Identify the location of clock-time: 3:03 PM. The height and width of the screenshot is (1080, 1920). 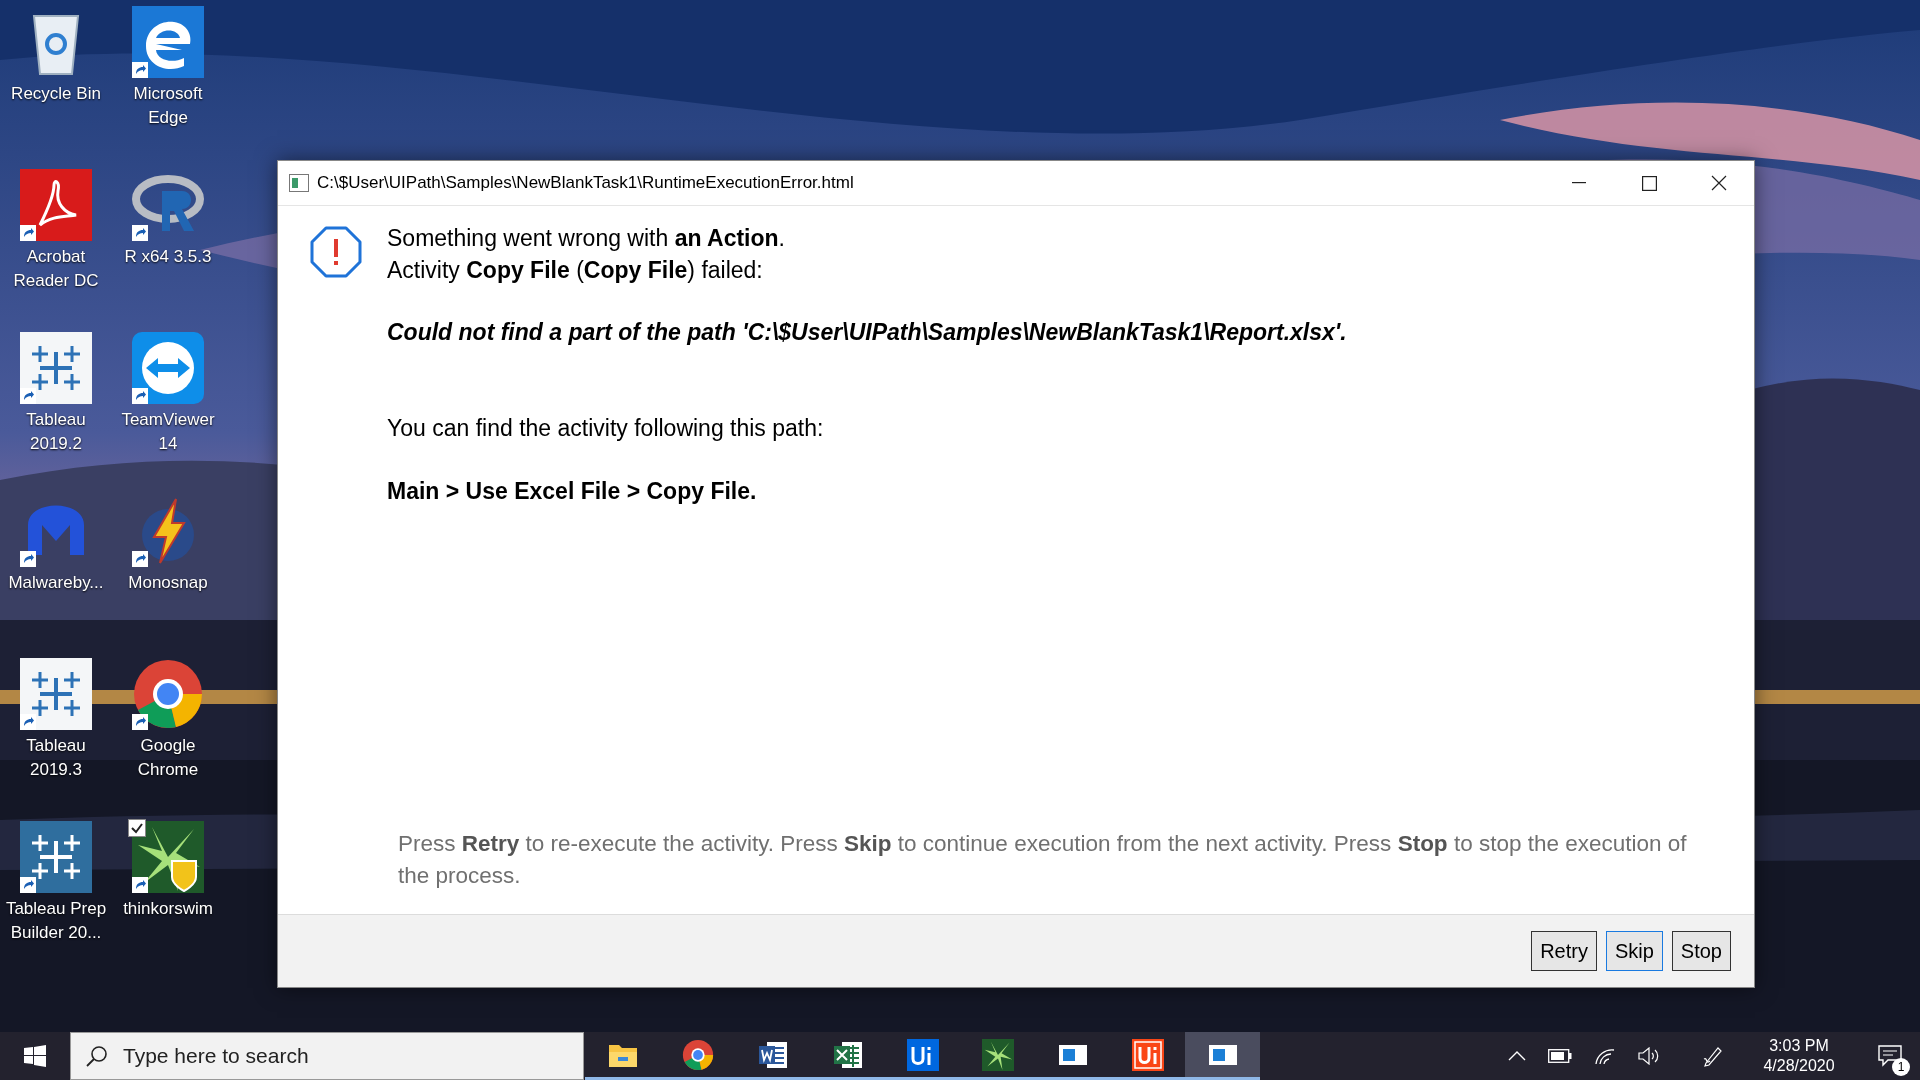
(1799, 1046).